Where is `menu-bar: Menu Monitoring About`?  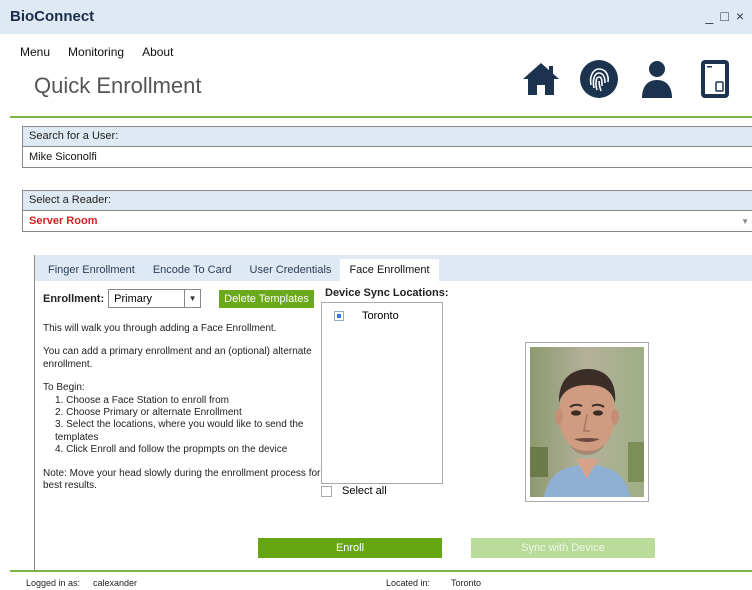
menu-bar: Menu Monitoring About is located at coordinates (96, 52).